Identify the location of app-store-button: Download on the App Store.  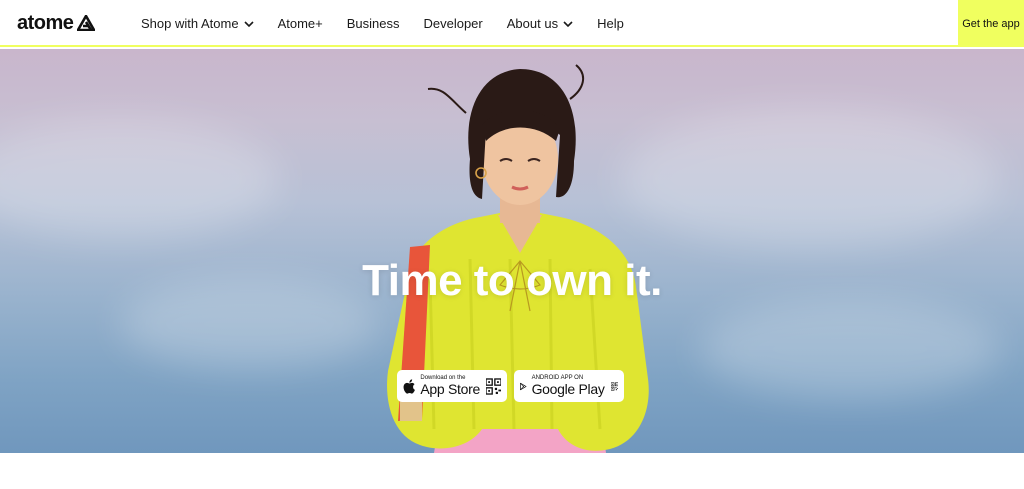
(452, 386).